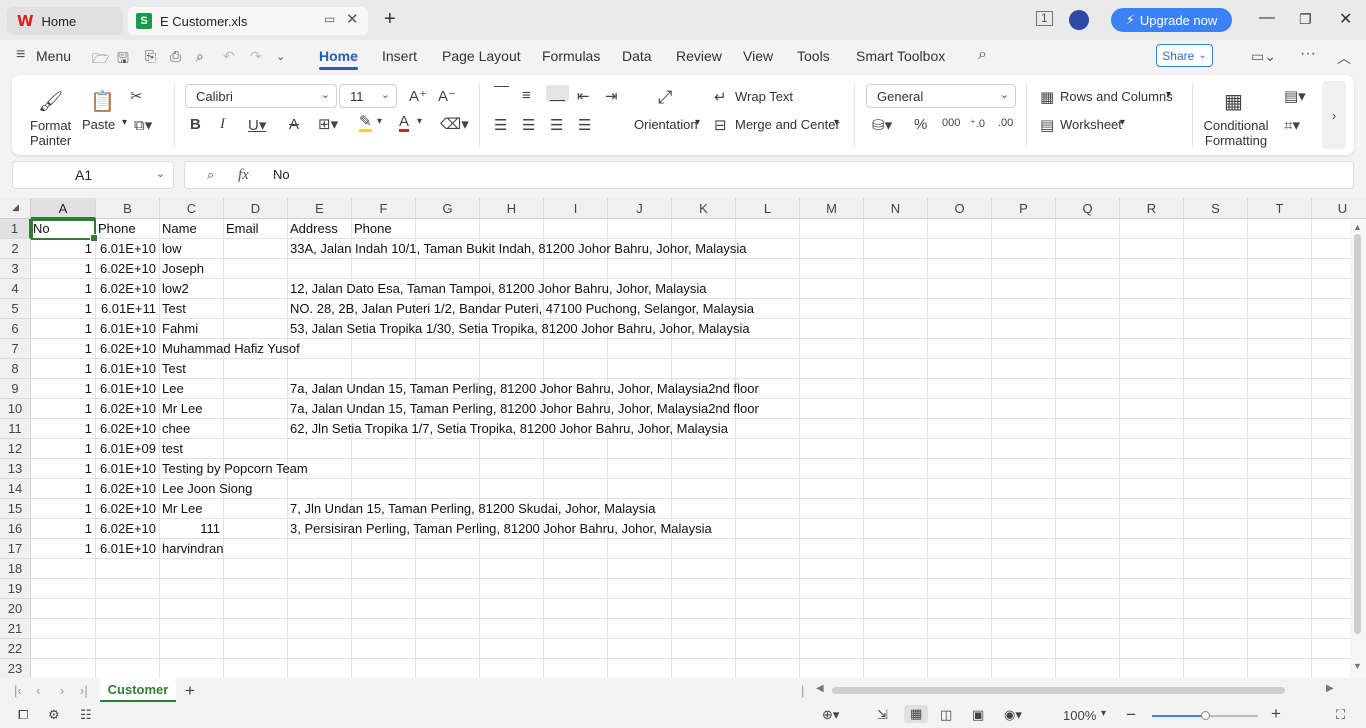 The width and height of the screenshot is (1366, 728). What do you see at coordinates (558, 93) in the screenshot?
I see `align-bottom-icon: ⎽` at bounding box center [558, 93].